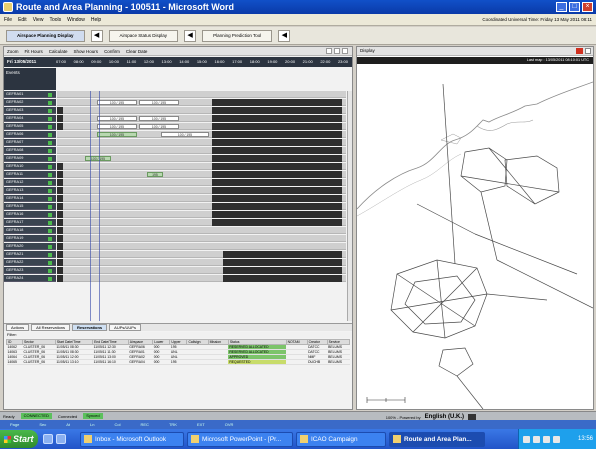  I want to click on fit-hours-button: Fit Hours, so click(34, 51).